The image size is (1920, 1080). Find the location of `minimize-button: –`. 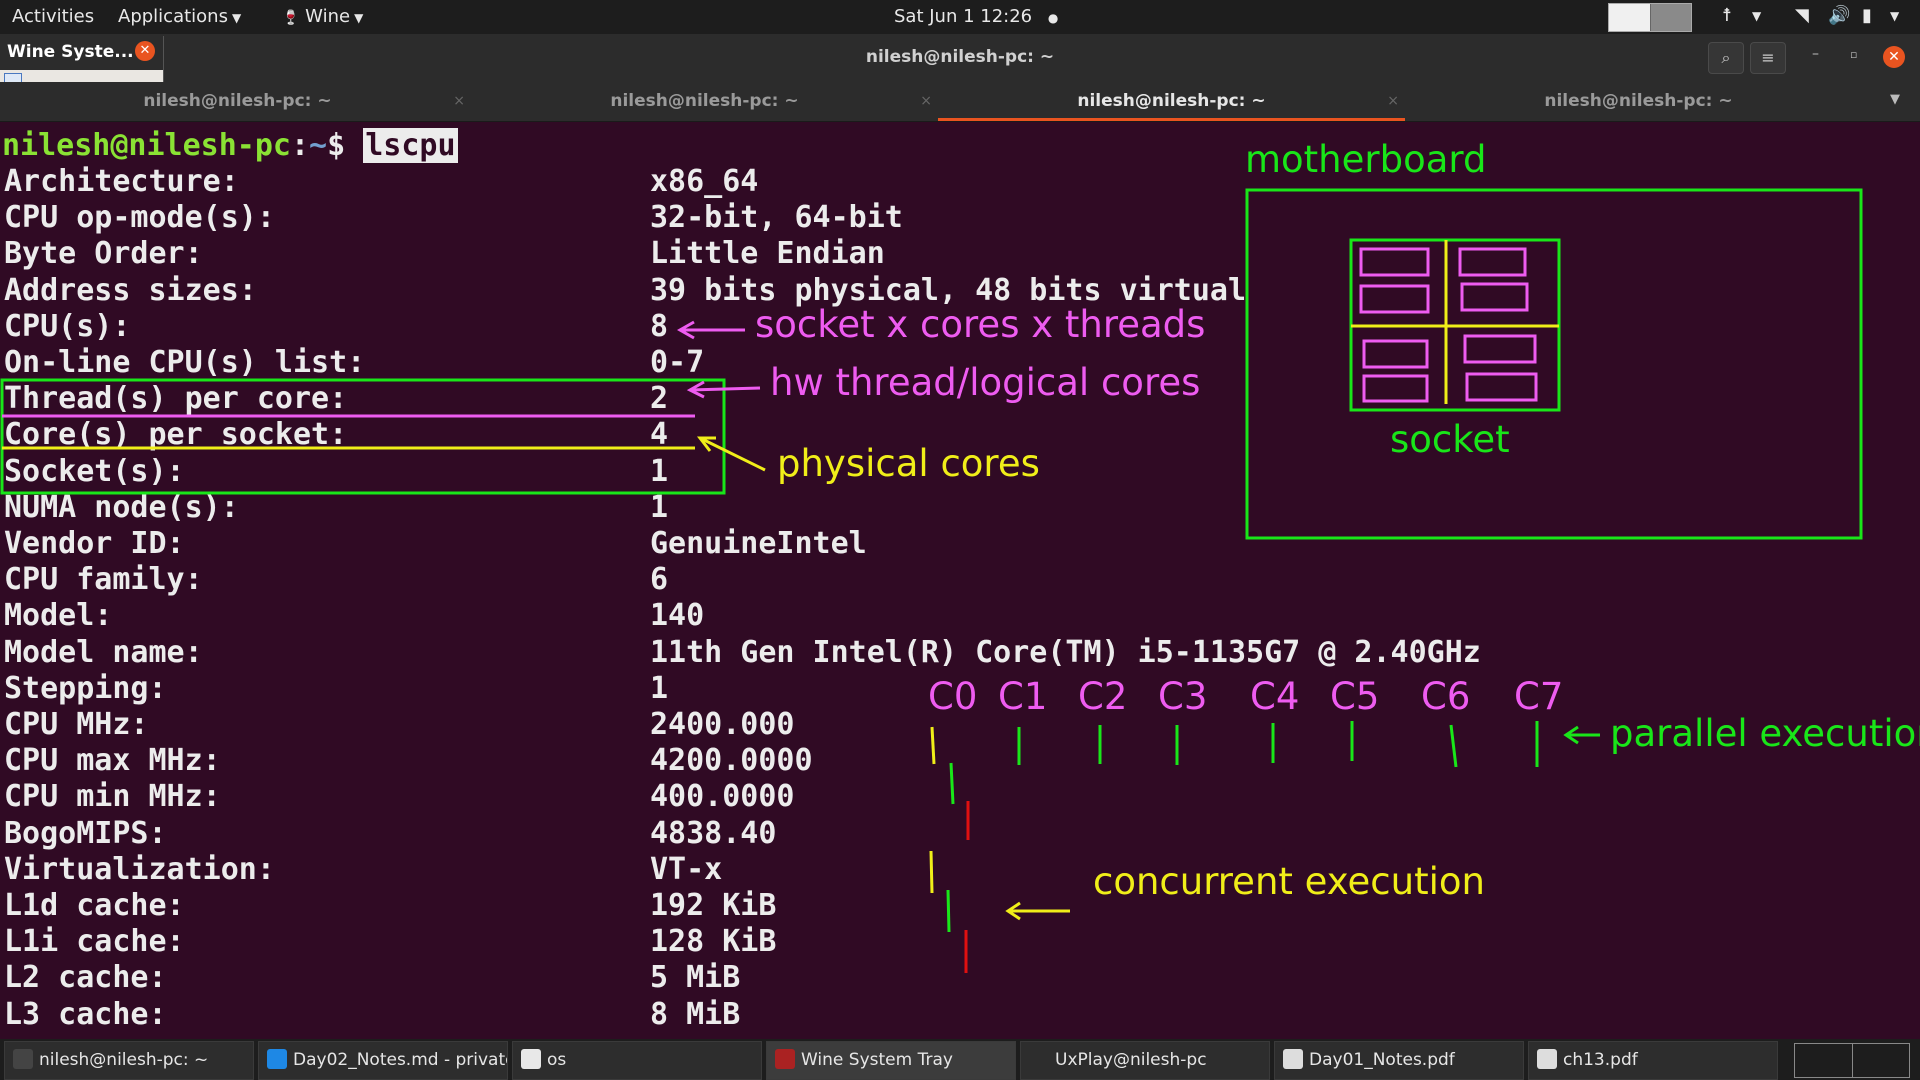

minimize-button: – is located at coordinates (1815, 54).